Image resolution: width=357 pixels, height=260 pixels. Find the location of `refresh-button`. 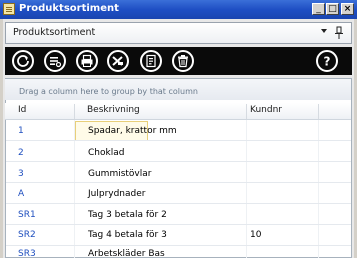

refresh-button is located at coordinates (23, 61).